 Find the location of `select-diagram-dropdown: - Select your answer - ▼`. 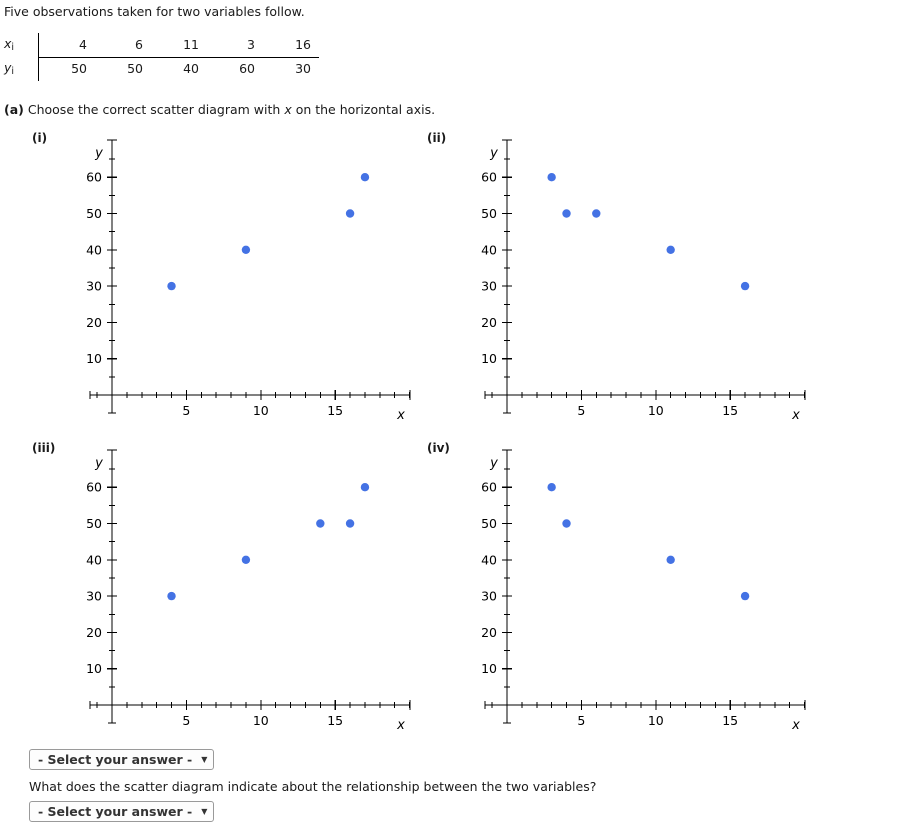

select-diagram-dropdown: - Select your answer - ▼ is located at coordinates (122, 759).